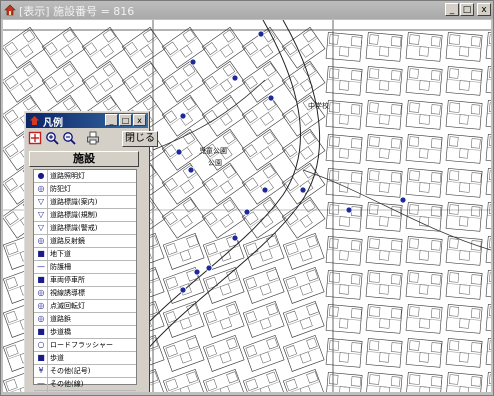 This screenshot has height=396, width=494. What do you see at coordinates (41, 370) in the screenshot?
I see `legend-item-symbol: ¥` at bounding box center [41, 370].